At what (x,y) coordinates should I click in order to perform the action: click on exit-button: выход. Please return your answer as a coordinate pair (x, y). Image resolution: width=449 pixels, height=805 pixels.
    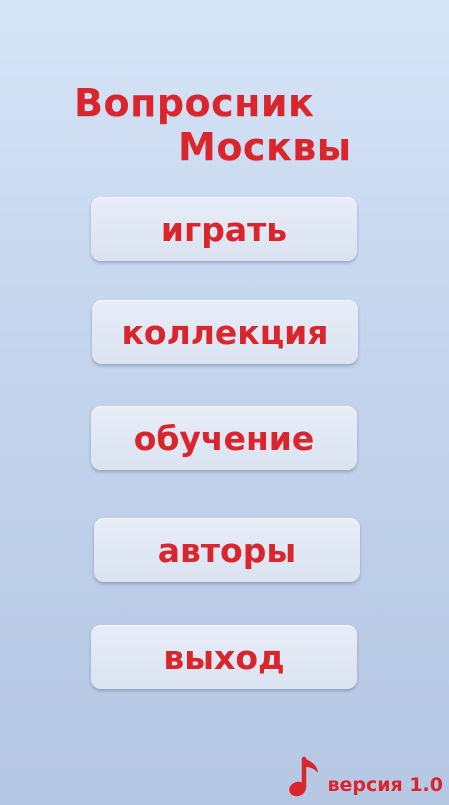
    Looking at the image, I should click on (224, 657).